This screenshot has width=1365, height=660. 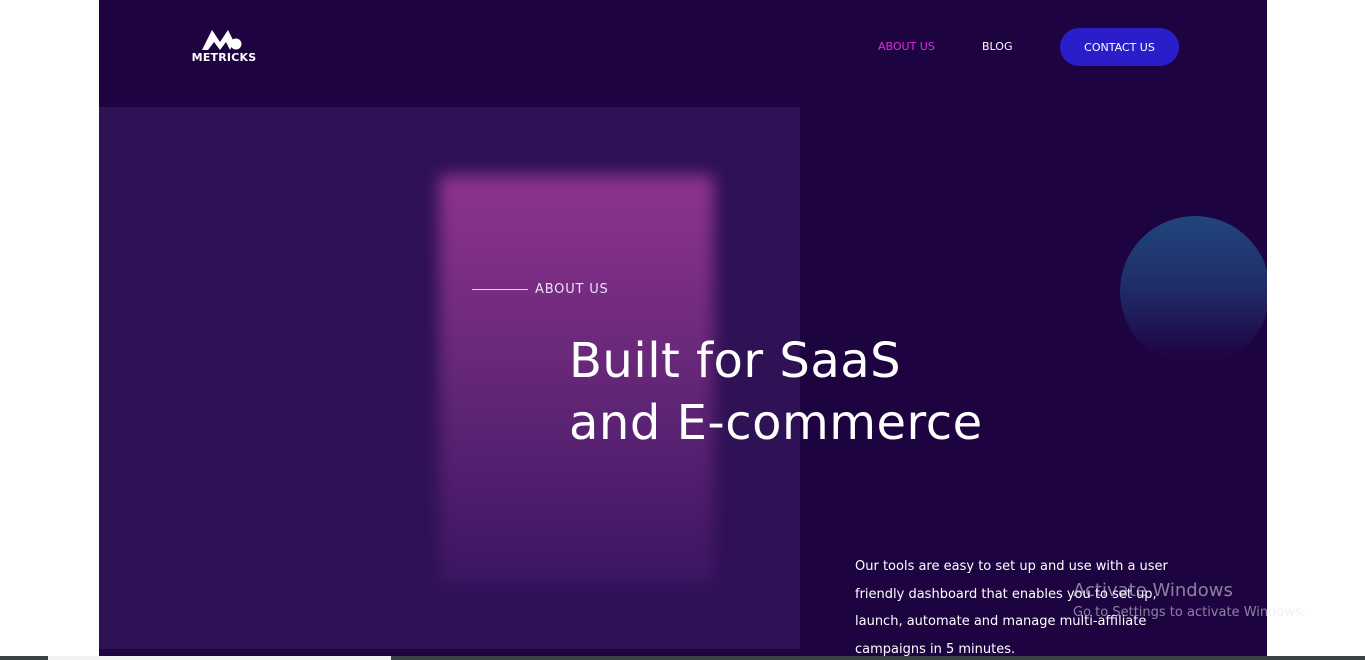 What do you see at coordinates (1193, 291) in the screenshot?
I see `decorative-circle` at bounding box center [1193, 291].